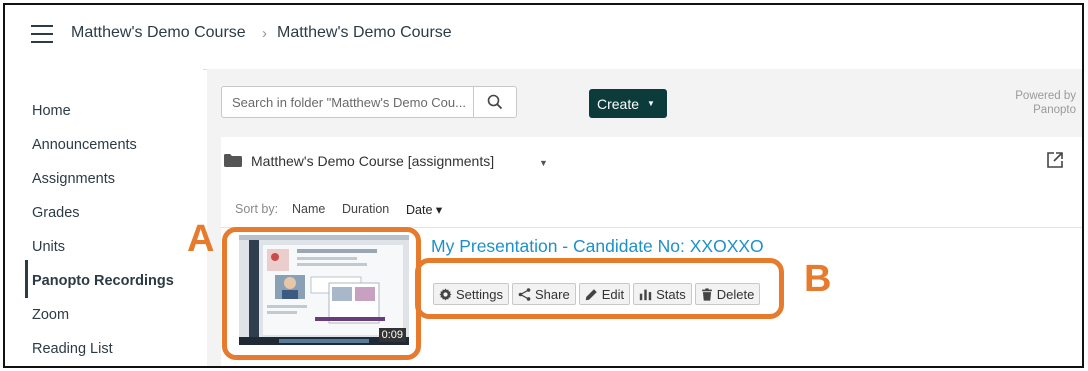  I want to click on annotation-label-a: A, so click(201, 239).